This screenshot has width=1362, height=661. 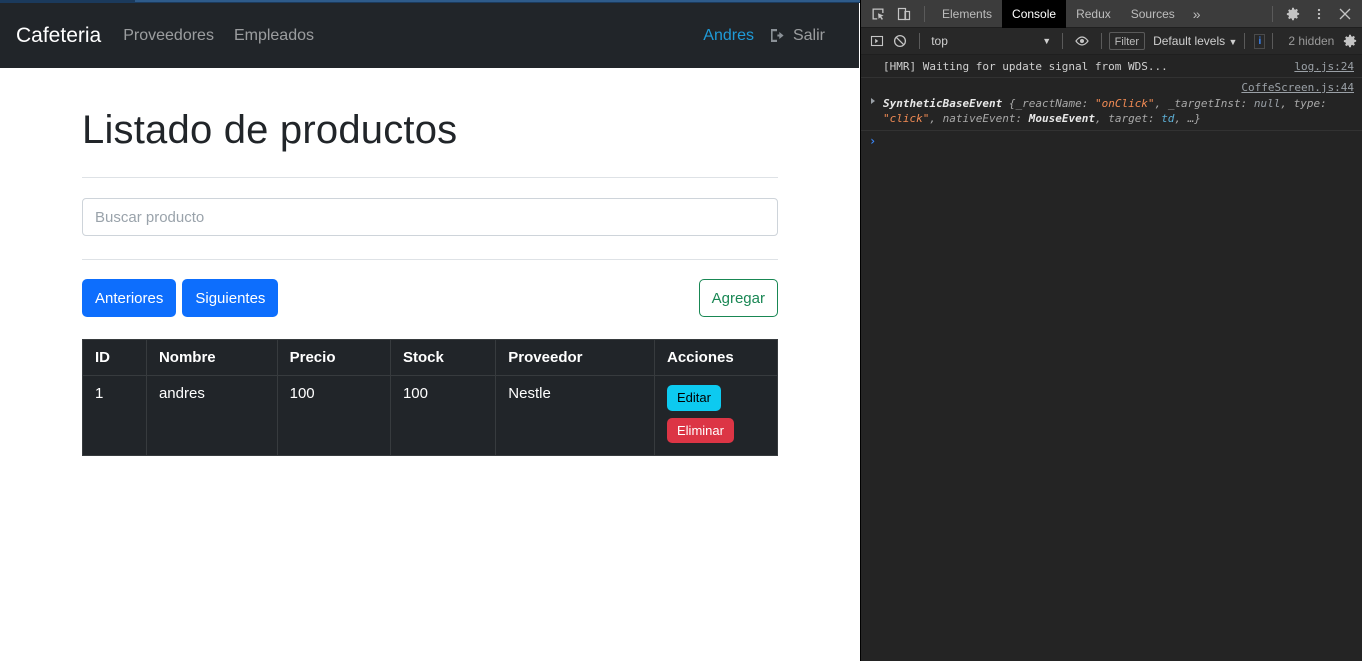 What do you see at coordinates (114, 357) in the screenshot?
I see `column-header-id: ID` at bounding box center [114, 357].